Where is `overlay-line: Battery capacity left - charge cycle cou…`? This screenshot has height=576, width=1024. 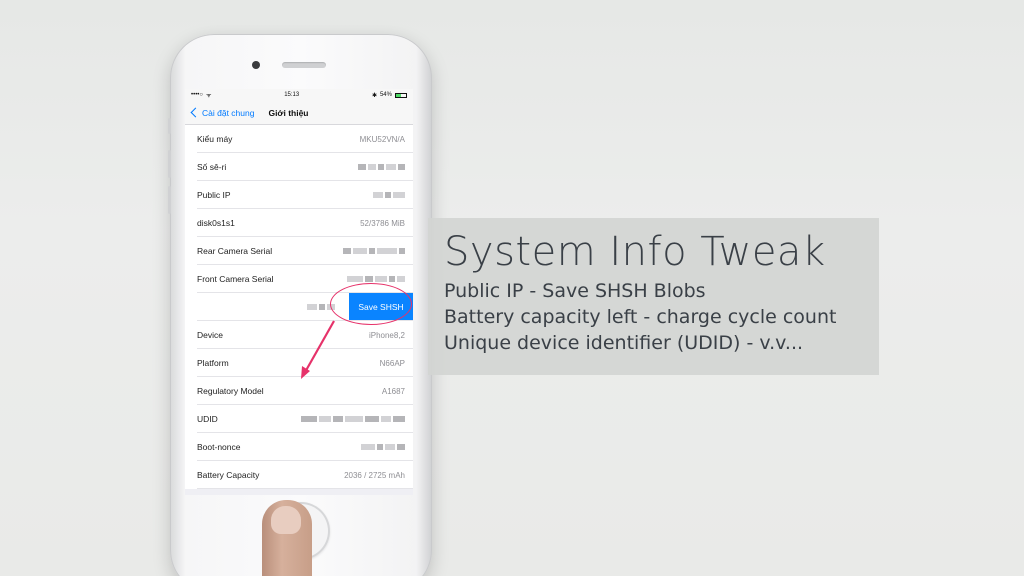
overlay-line: Battery capacity left - charge cycle cou… is located at coordinates (640, 317).